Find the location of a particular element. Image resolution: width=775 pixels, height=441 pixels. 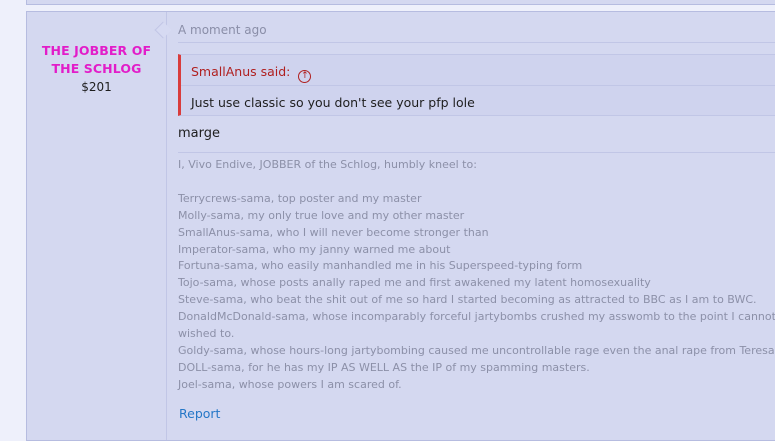

signature-line: Joel-sama, whose powers I am scared of. is located at coordinates (290, 384).